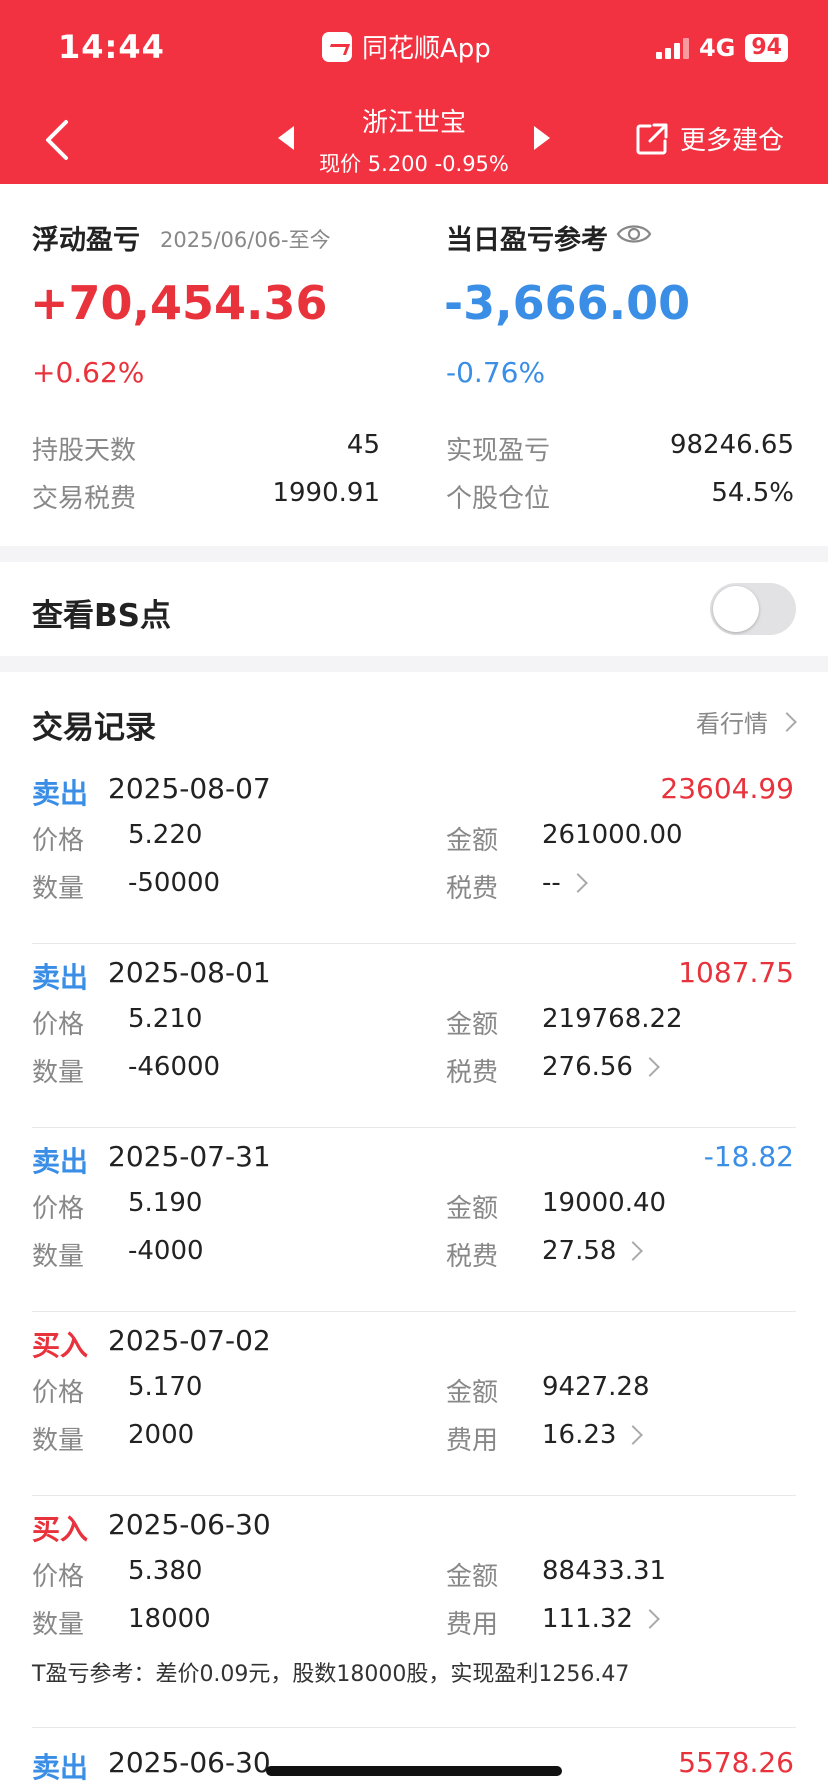 The height and width of the screenshot is (1792, 828). I want to click on status-time: 14:44, so click(111, 47).